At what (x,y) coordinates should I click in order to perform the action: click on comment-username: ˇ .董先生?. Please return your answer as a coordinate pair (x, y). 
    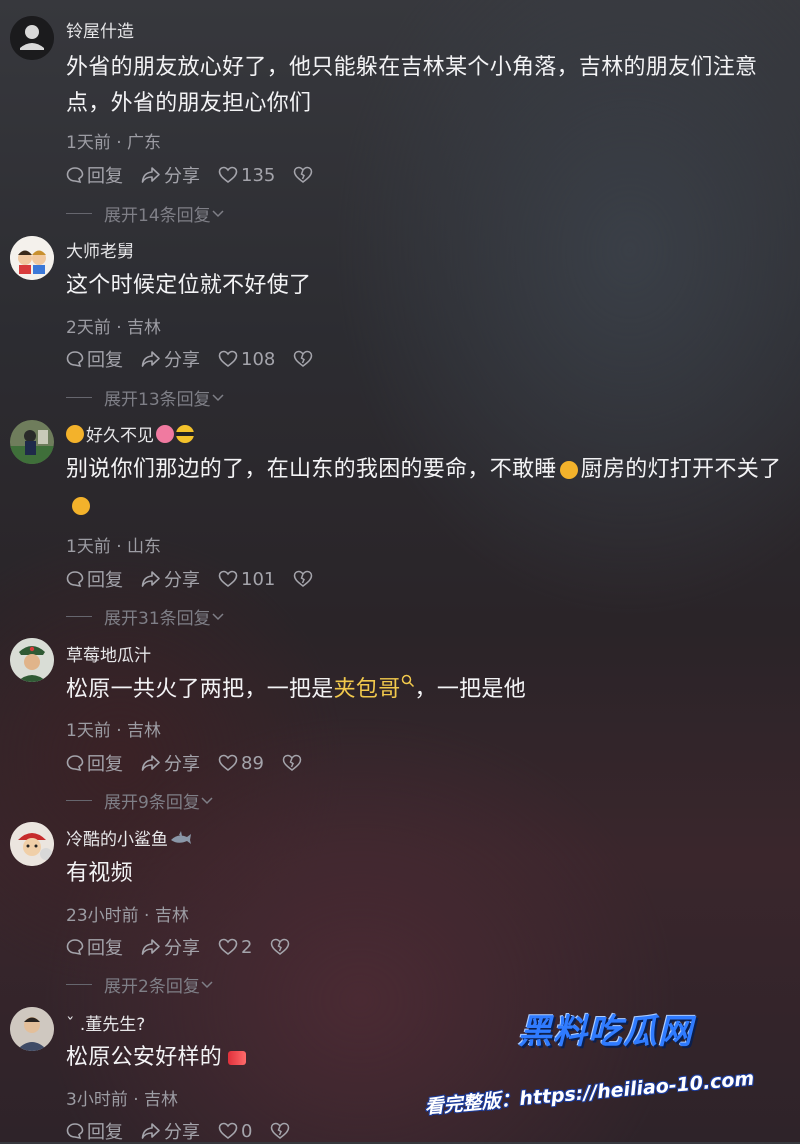
    Looking at the image, I should click on (105, 1022).